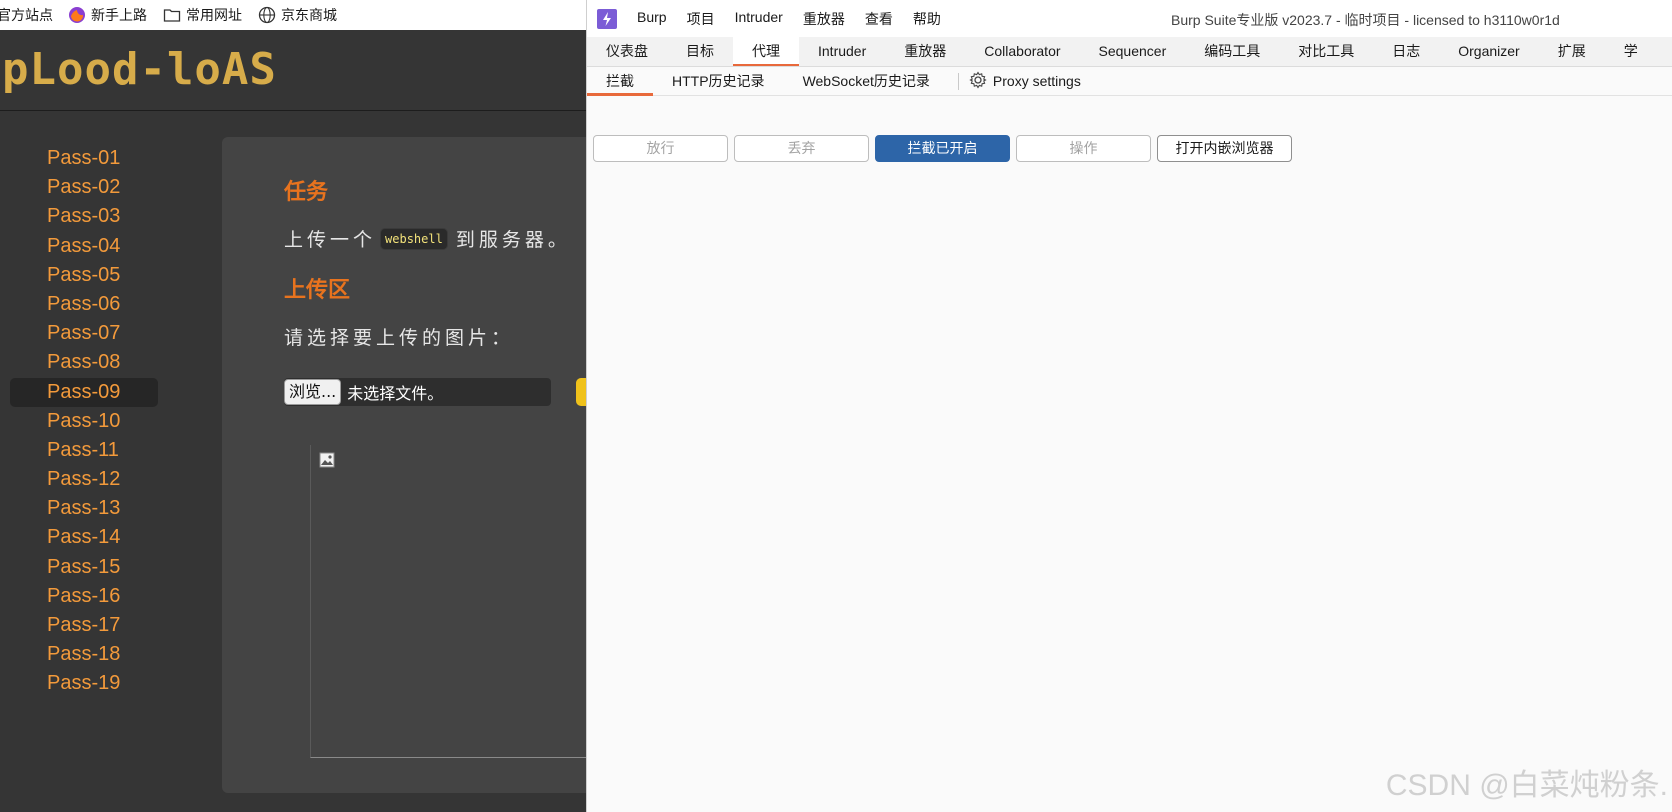  I want to click on gear-icon, so click(978, 81).